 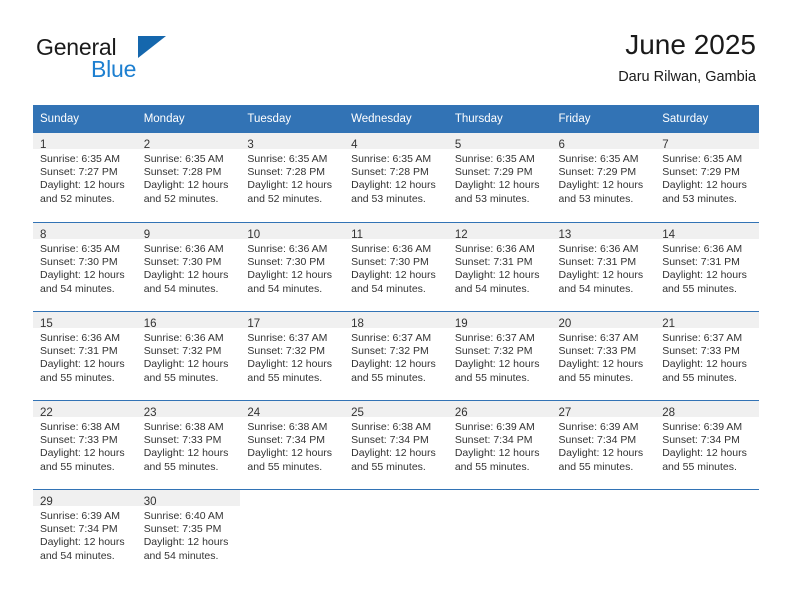 I want to click on day-number: 7, so click(x=665, y=145).